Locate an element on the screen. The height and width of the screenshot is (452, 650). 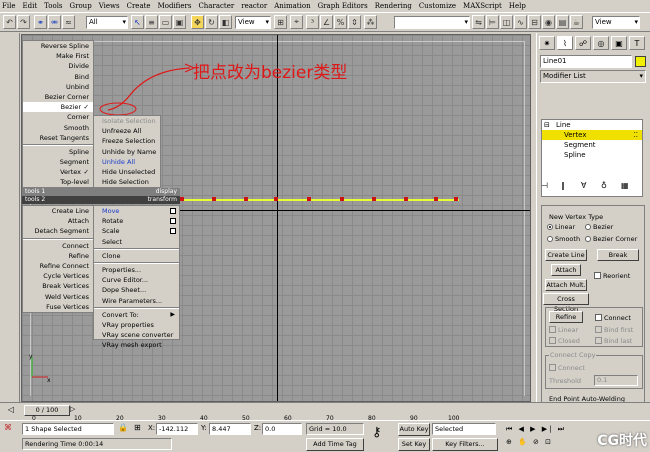
menu-item-reverse-spline: Reverse Spline is located at coordinates (58, 46).